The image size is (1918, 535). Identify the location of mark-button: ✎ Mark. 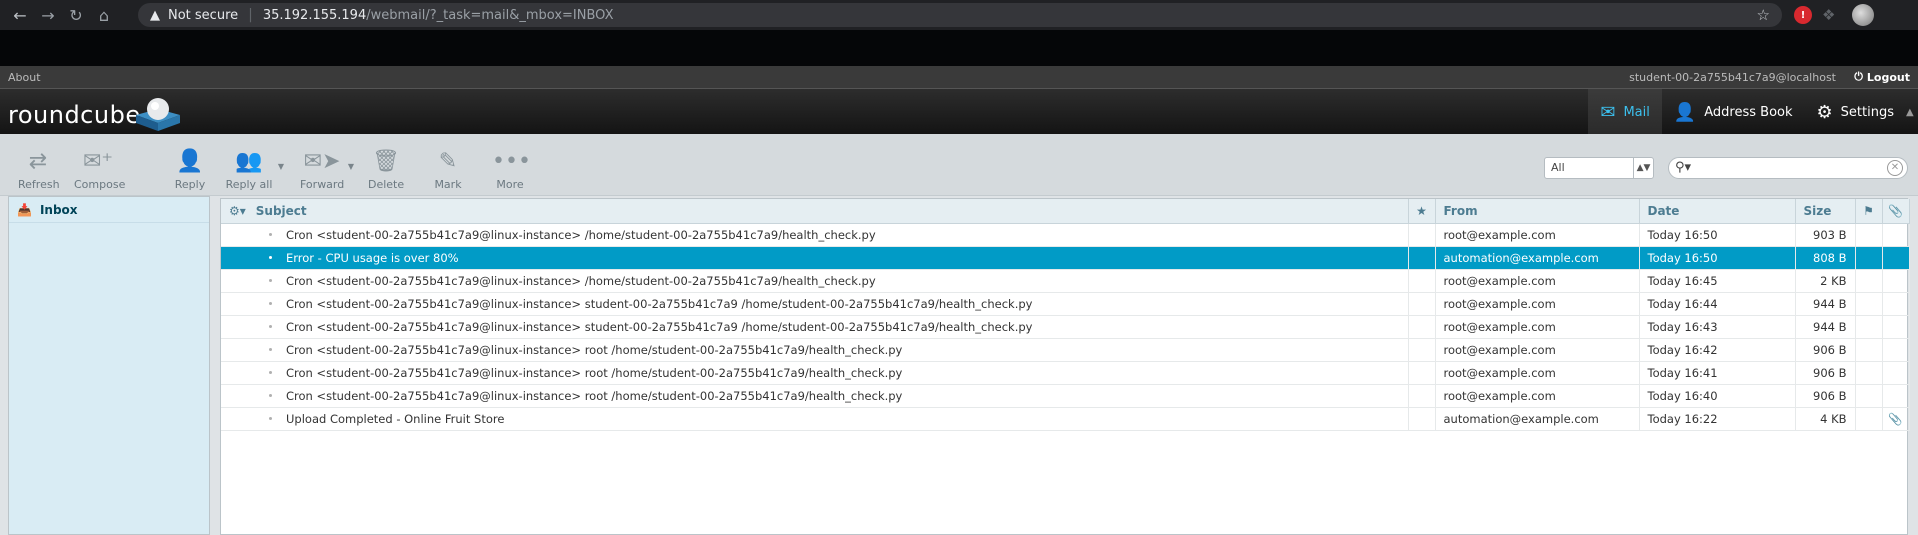
(448, 169).